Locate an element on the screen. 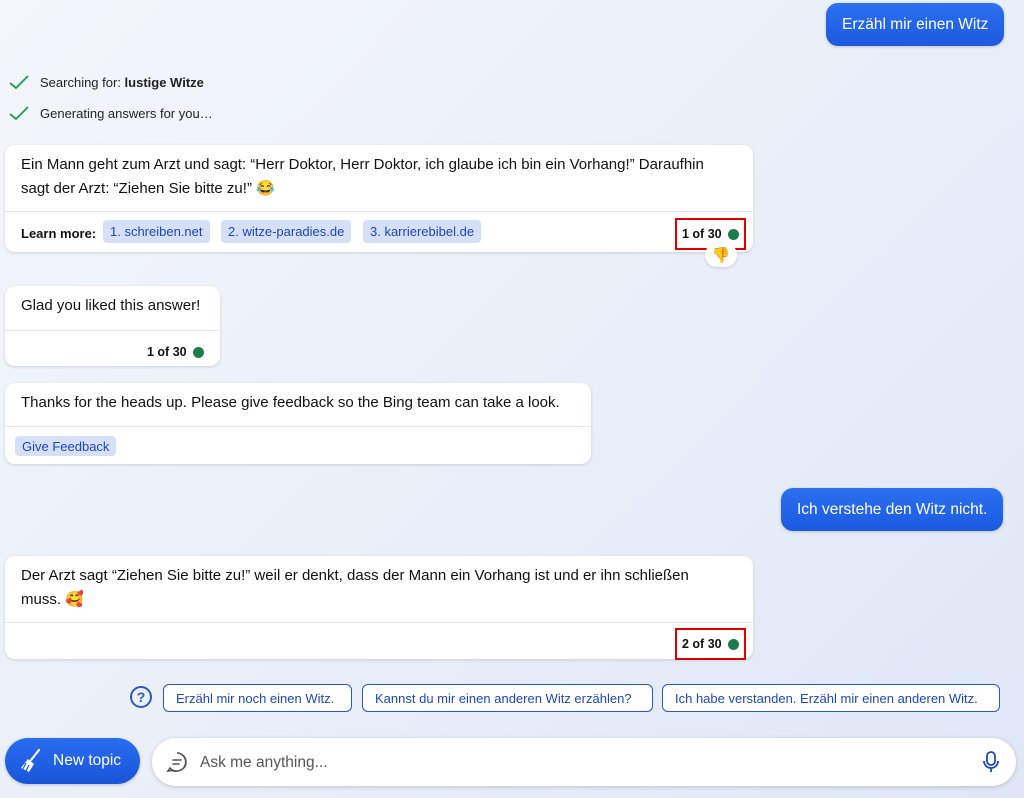 The image size is (1024, 798). status-searching-query: lustige Witze is located at coordinates (164, 82).